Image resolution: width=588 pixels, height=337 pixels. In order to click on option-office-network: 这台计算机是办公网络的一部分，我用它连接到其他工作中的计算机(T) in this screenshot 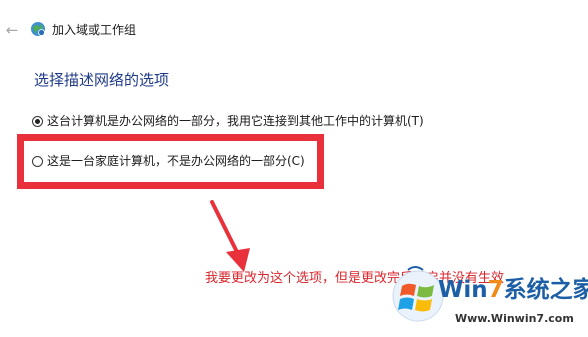, I will do `click(228, 121)`.